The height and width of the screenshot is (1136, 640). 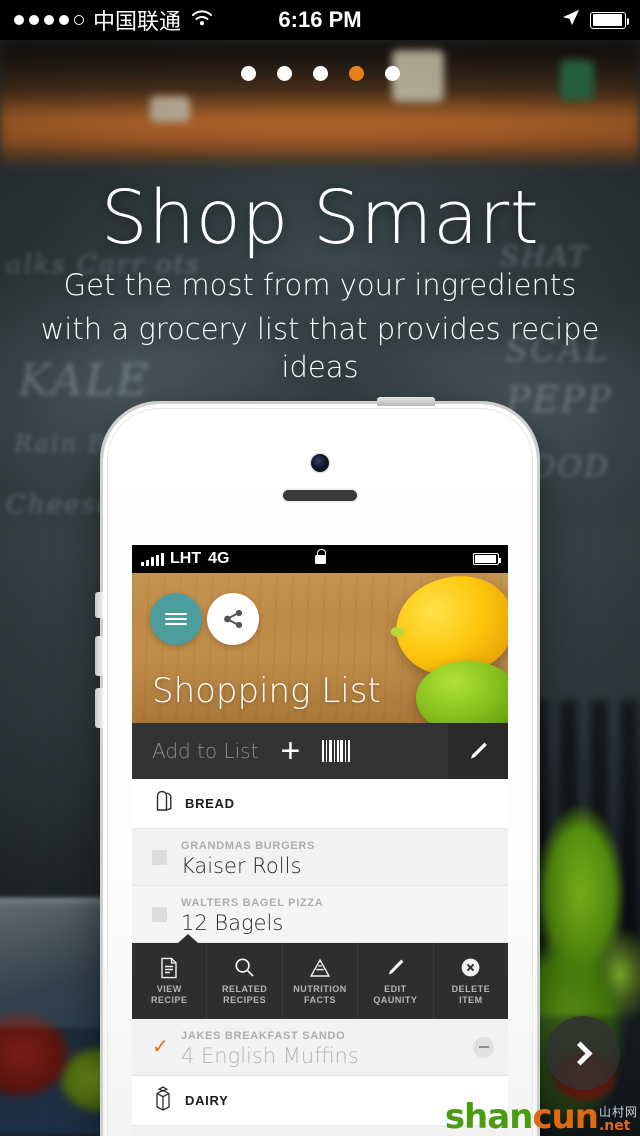 What do you see at coordinates (470, 968) in the screenshot?
I see `delete-circle-icon` at bounding box center [470, 968].